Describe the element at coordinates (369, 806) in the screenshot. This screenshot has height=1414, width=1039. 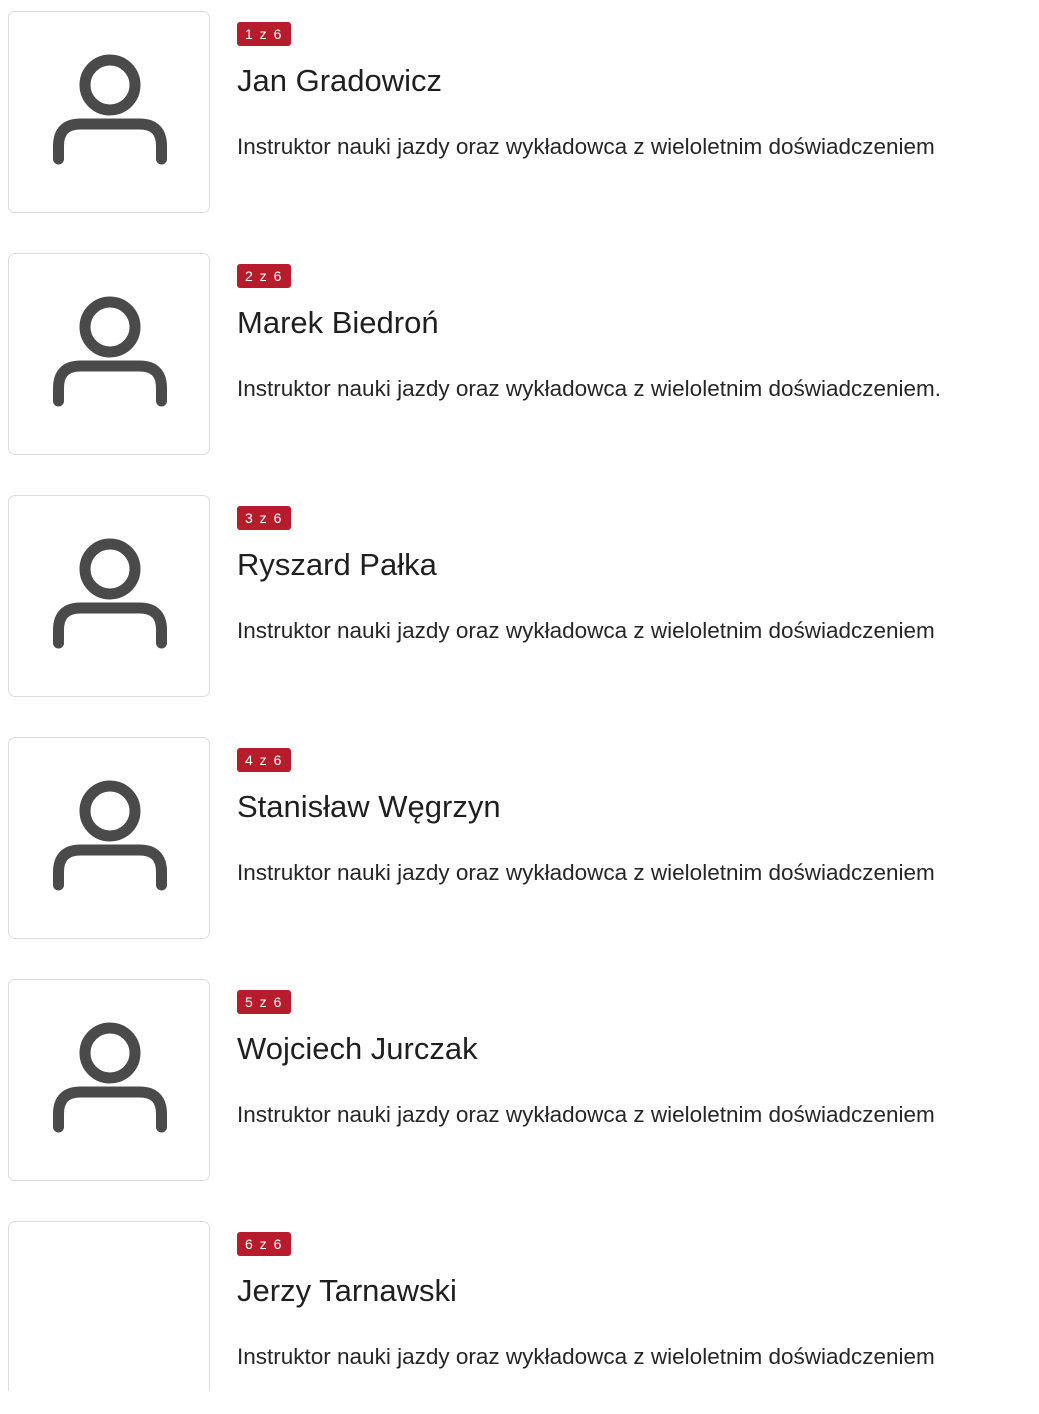
I see `instructor-name: Stanisław Węgrzyn` at that location.